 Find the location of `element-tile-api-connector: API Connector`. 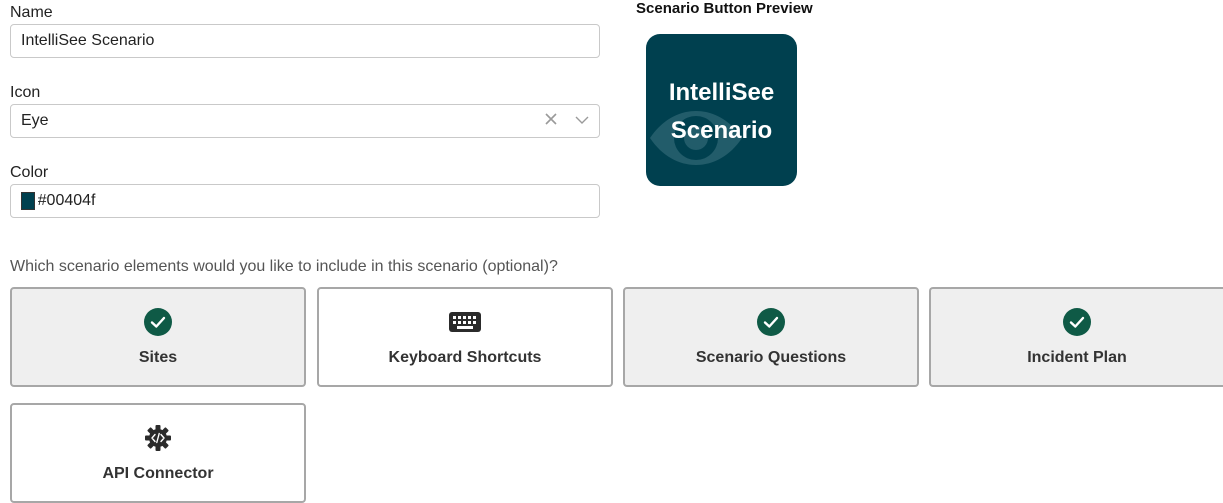

element-tile-api-connector: API Connector is located at coordinates (158, 453).